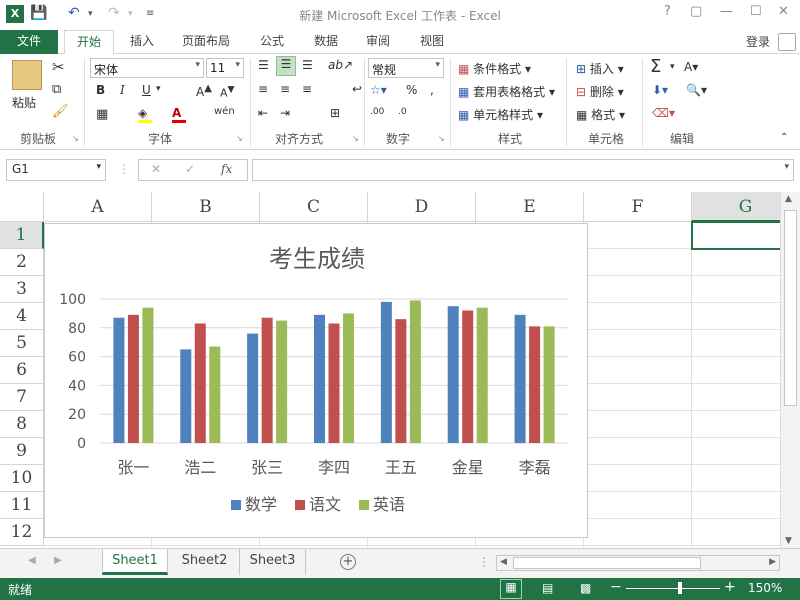 This screenshot has height=600, width=800. Describe the element at coordinates (784, 137) in the screenshot. I see `collapse-ribbon-icon: ⌃` at that location.